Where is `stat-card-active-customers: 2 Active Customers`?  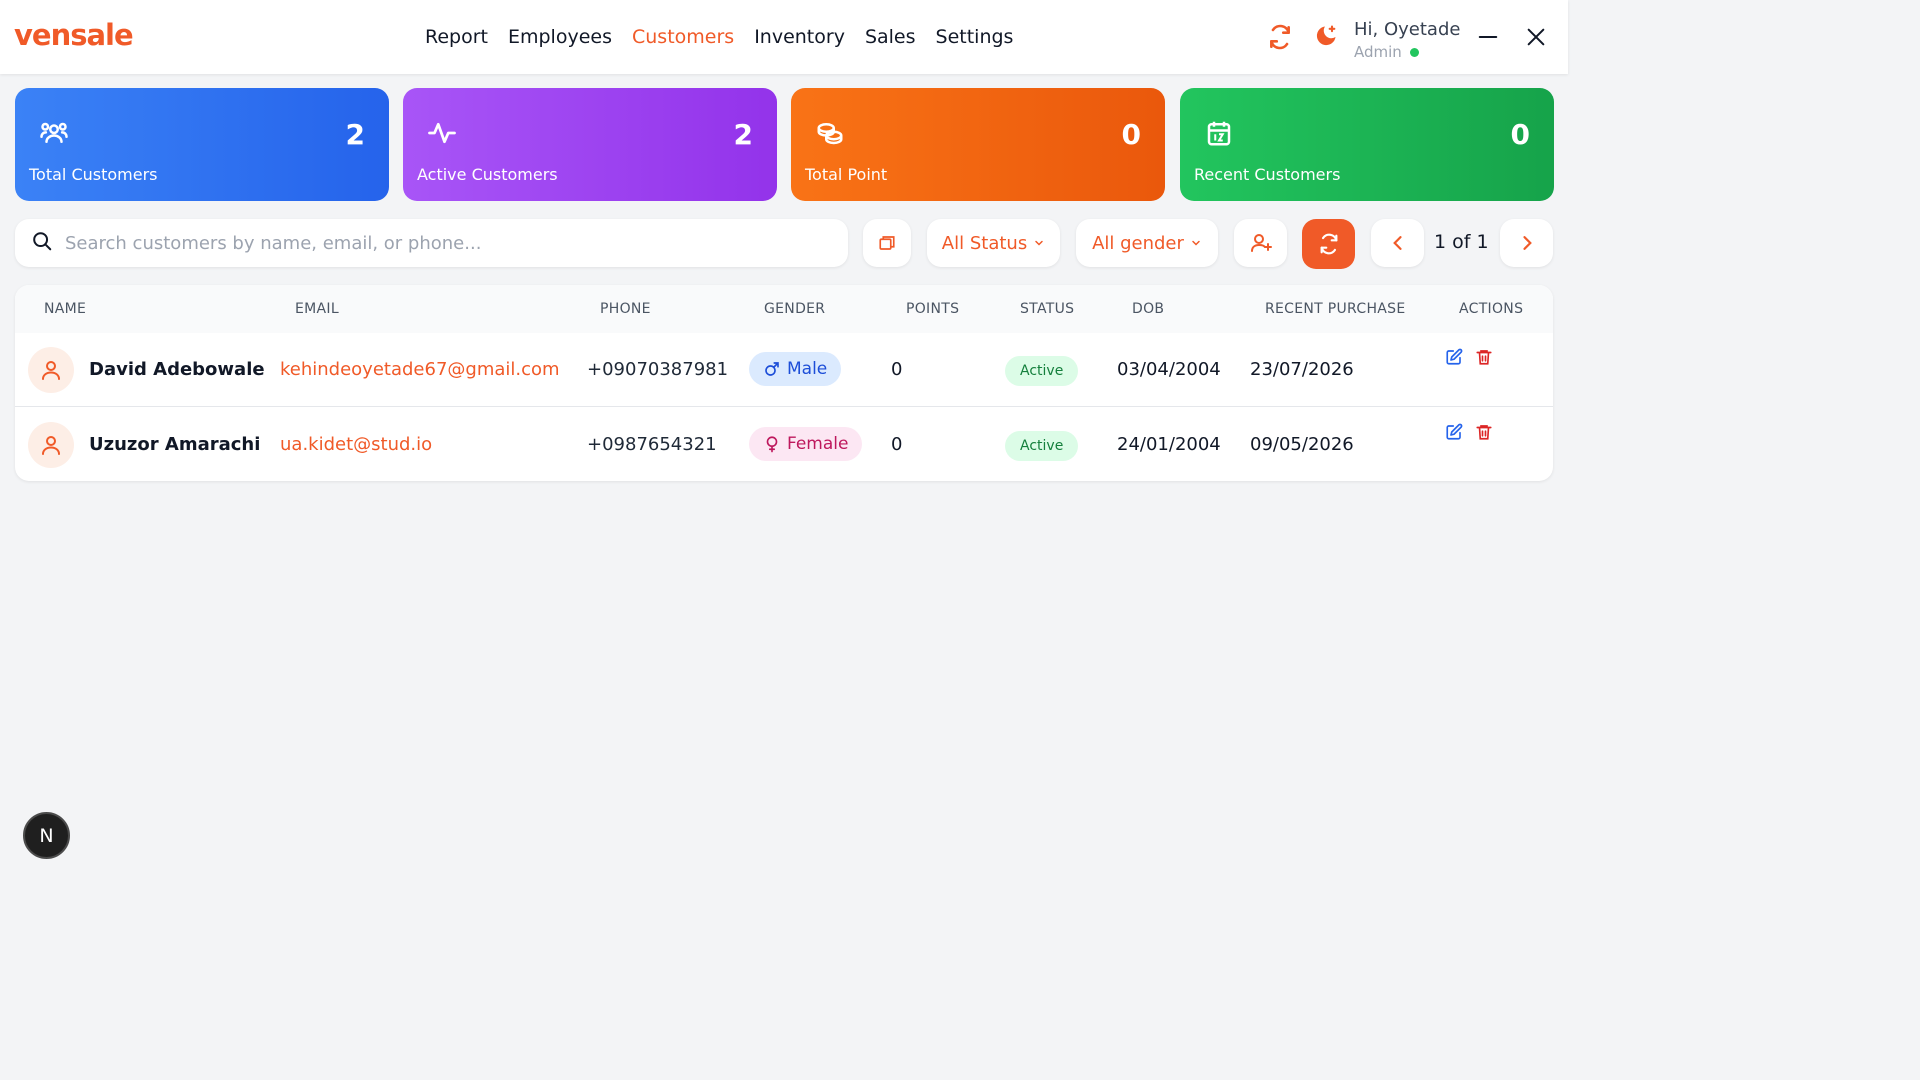 stat-card-active-customers: 2 Active Customers is located at coordinates (590, 144).